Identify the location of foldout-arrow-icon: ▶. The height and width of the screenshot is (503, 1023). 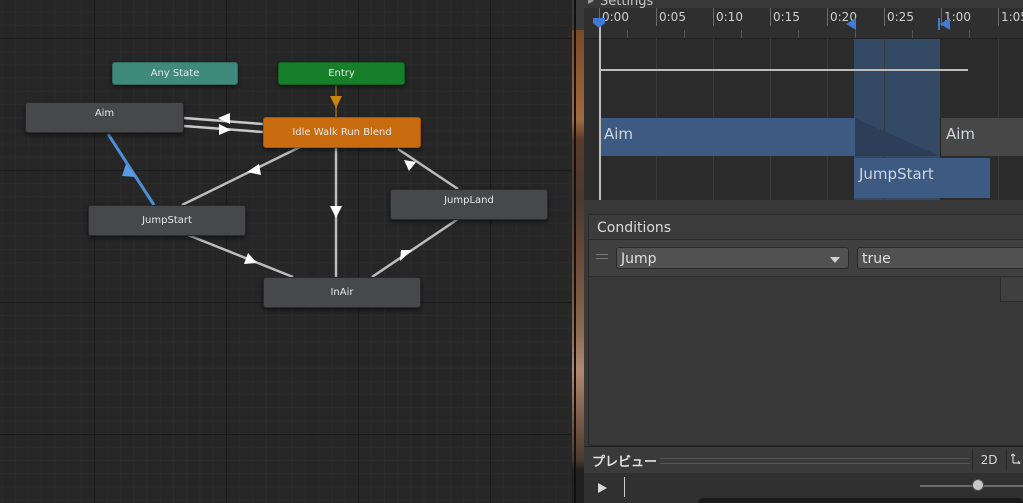
(591, 2).